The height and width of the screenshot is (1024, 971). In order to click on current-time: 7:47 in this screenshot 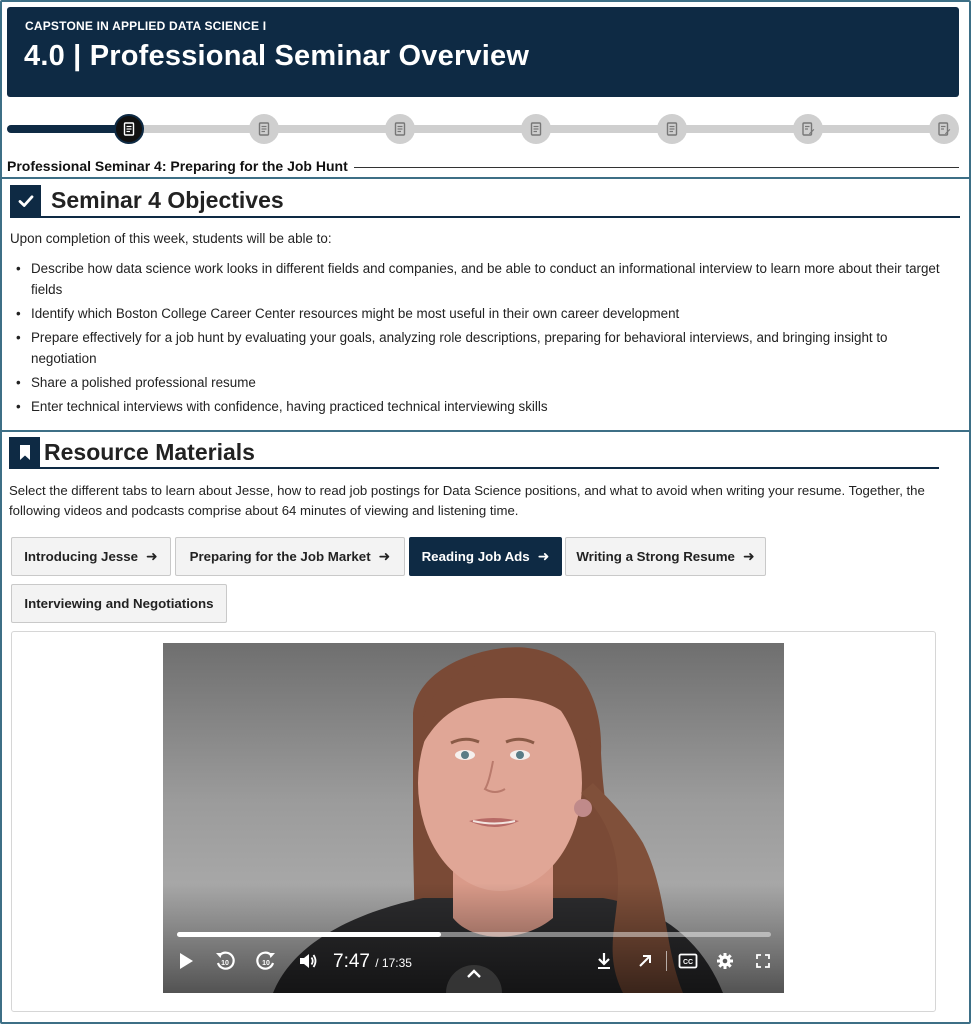, I will do `click(351, 961)`.